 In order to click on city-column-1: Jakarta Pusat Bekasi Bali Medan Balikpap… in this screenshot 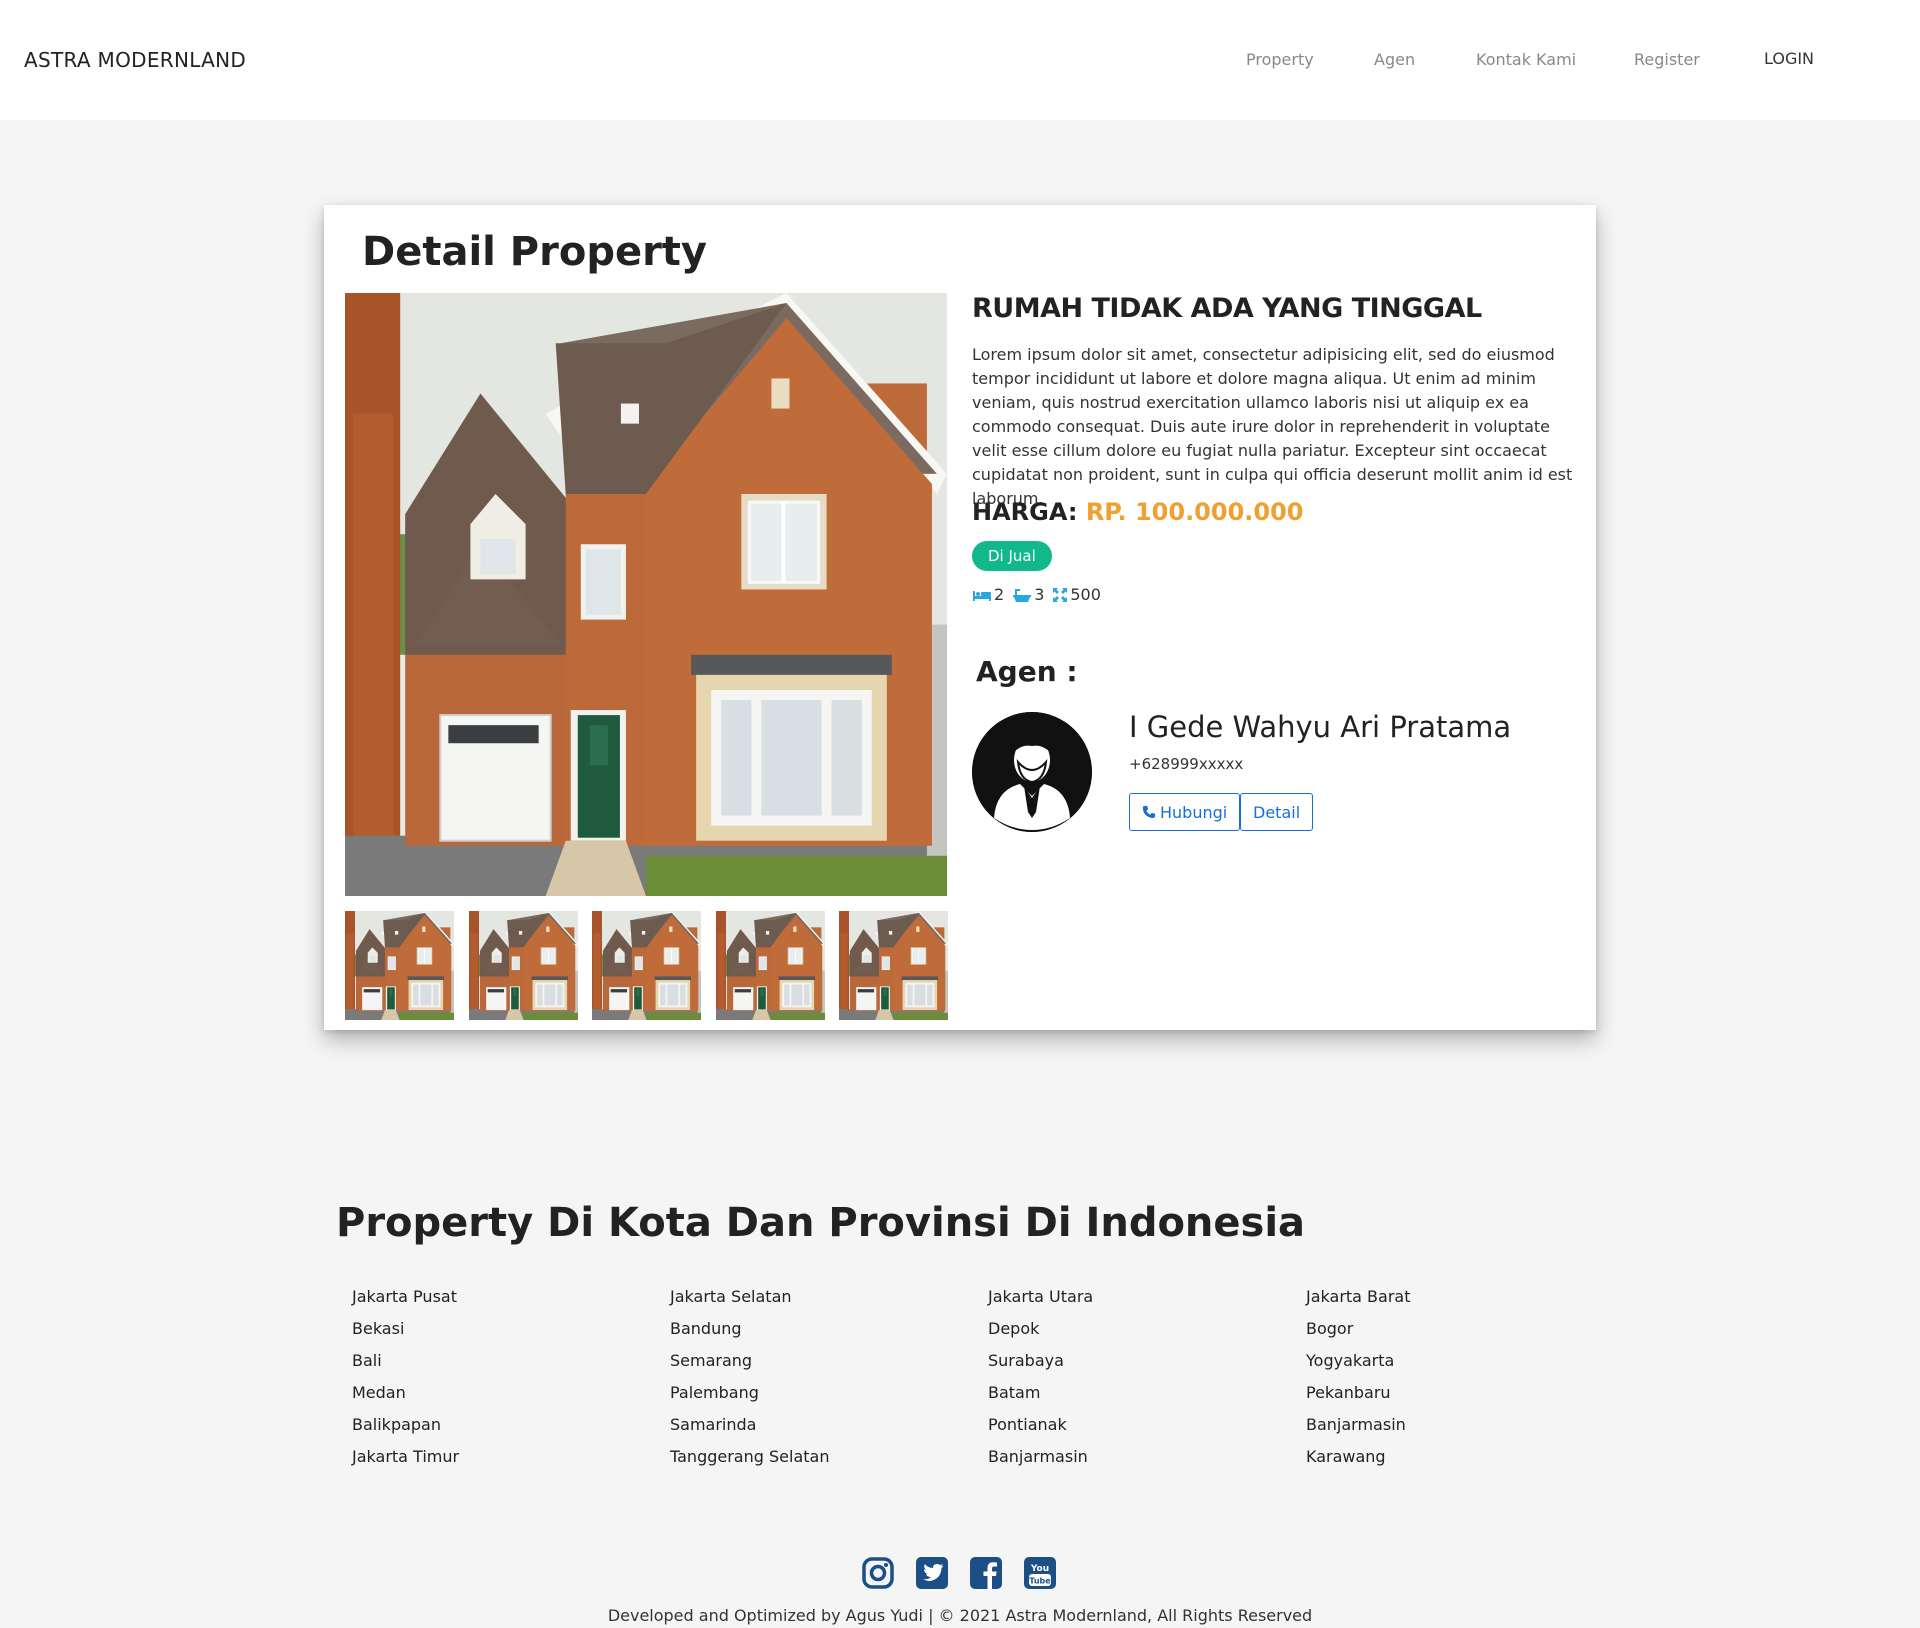, I will do `click(405, 1381)`.